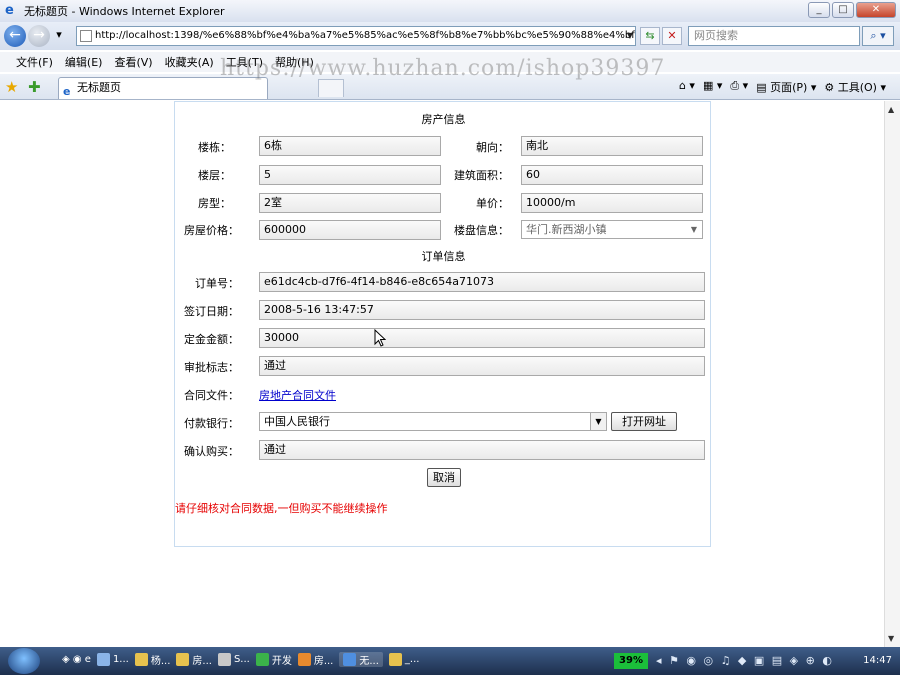 Image resolution: width=900 pixels, height=675 pixels. Describe the element at coordinates (350, 175) in the screenshot. I see `floor-field: 5` at that location.